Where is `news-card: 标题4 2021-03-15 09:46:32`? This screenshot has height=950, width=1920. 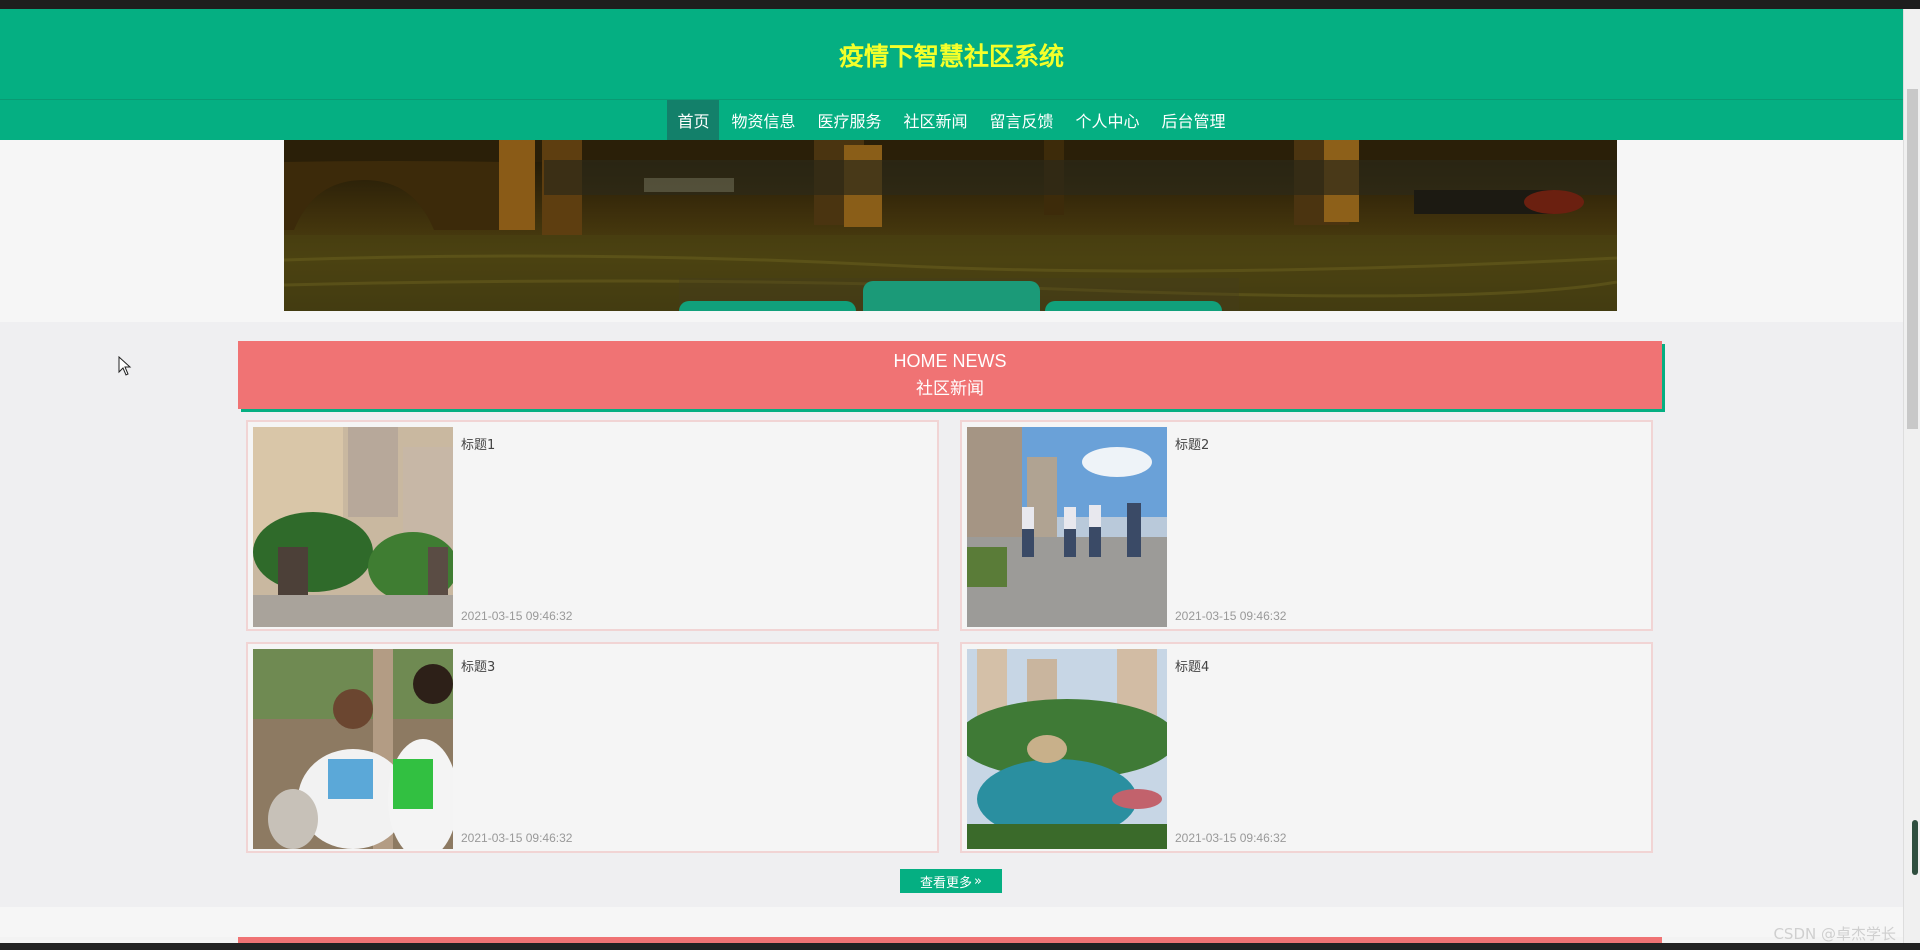
news-card: 标题4 2021-03-15 09:46:32 is located at coordinates (1306, 747).